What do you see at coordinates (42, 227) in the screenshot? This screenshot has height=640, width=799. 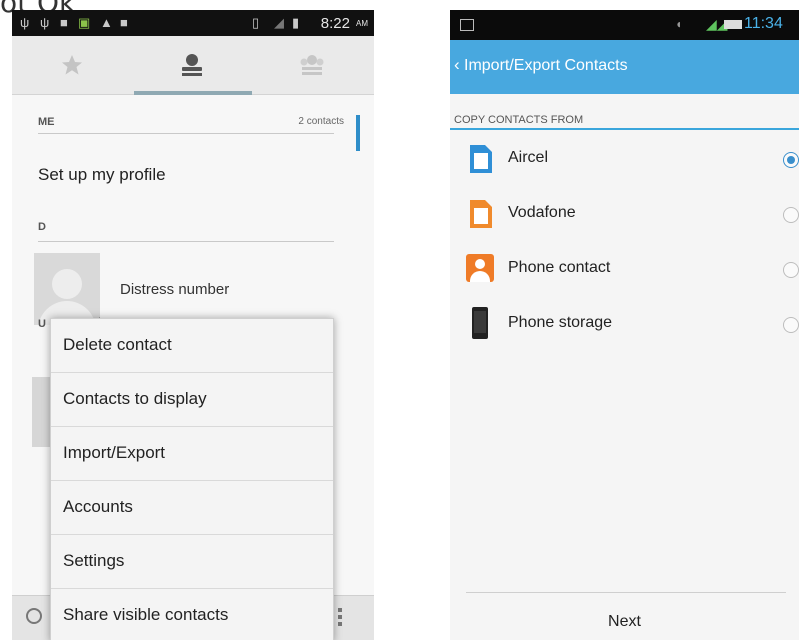 I see `section-header-d: D` at bounding box center [42, 227].